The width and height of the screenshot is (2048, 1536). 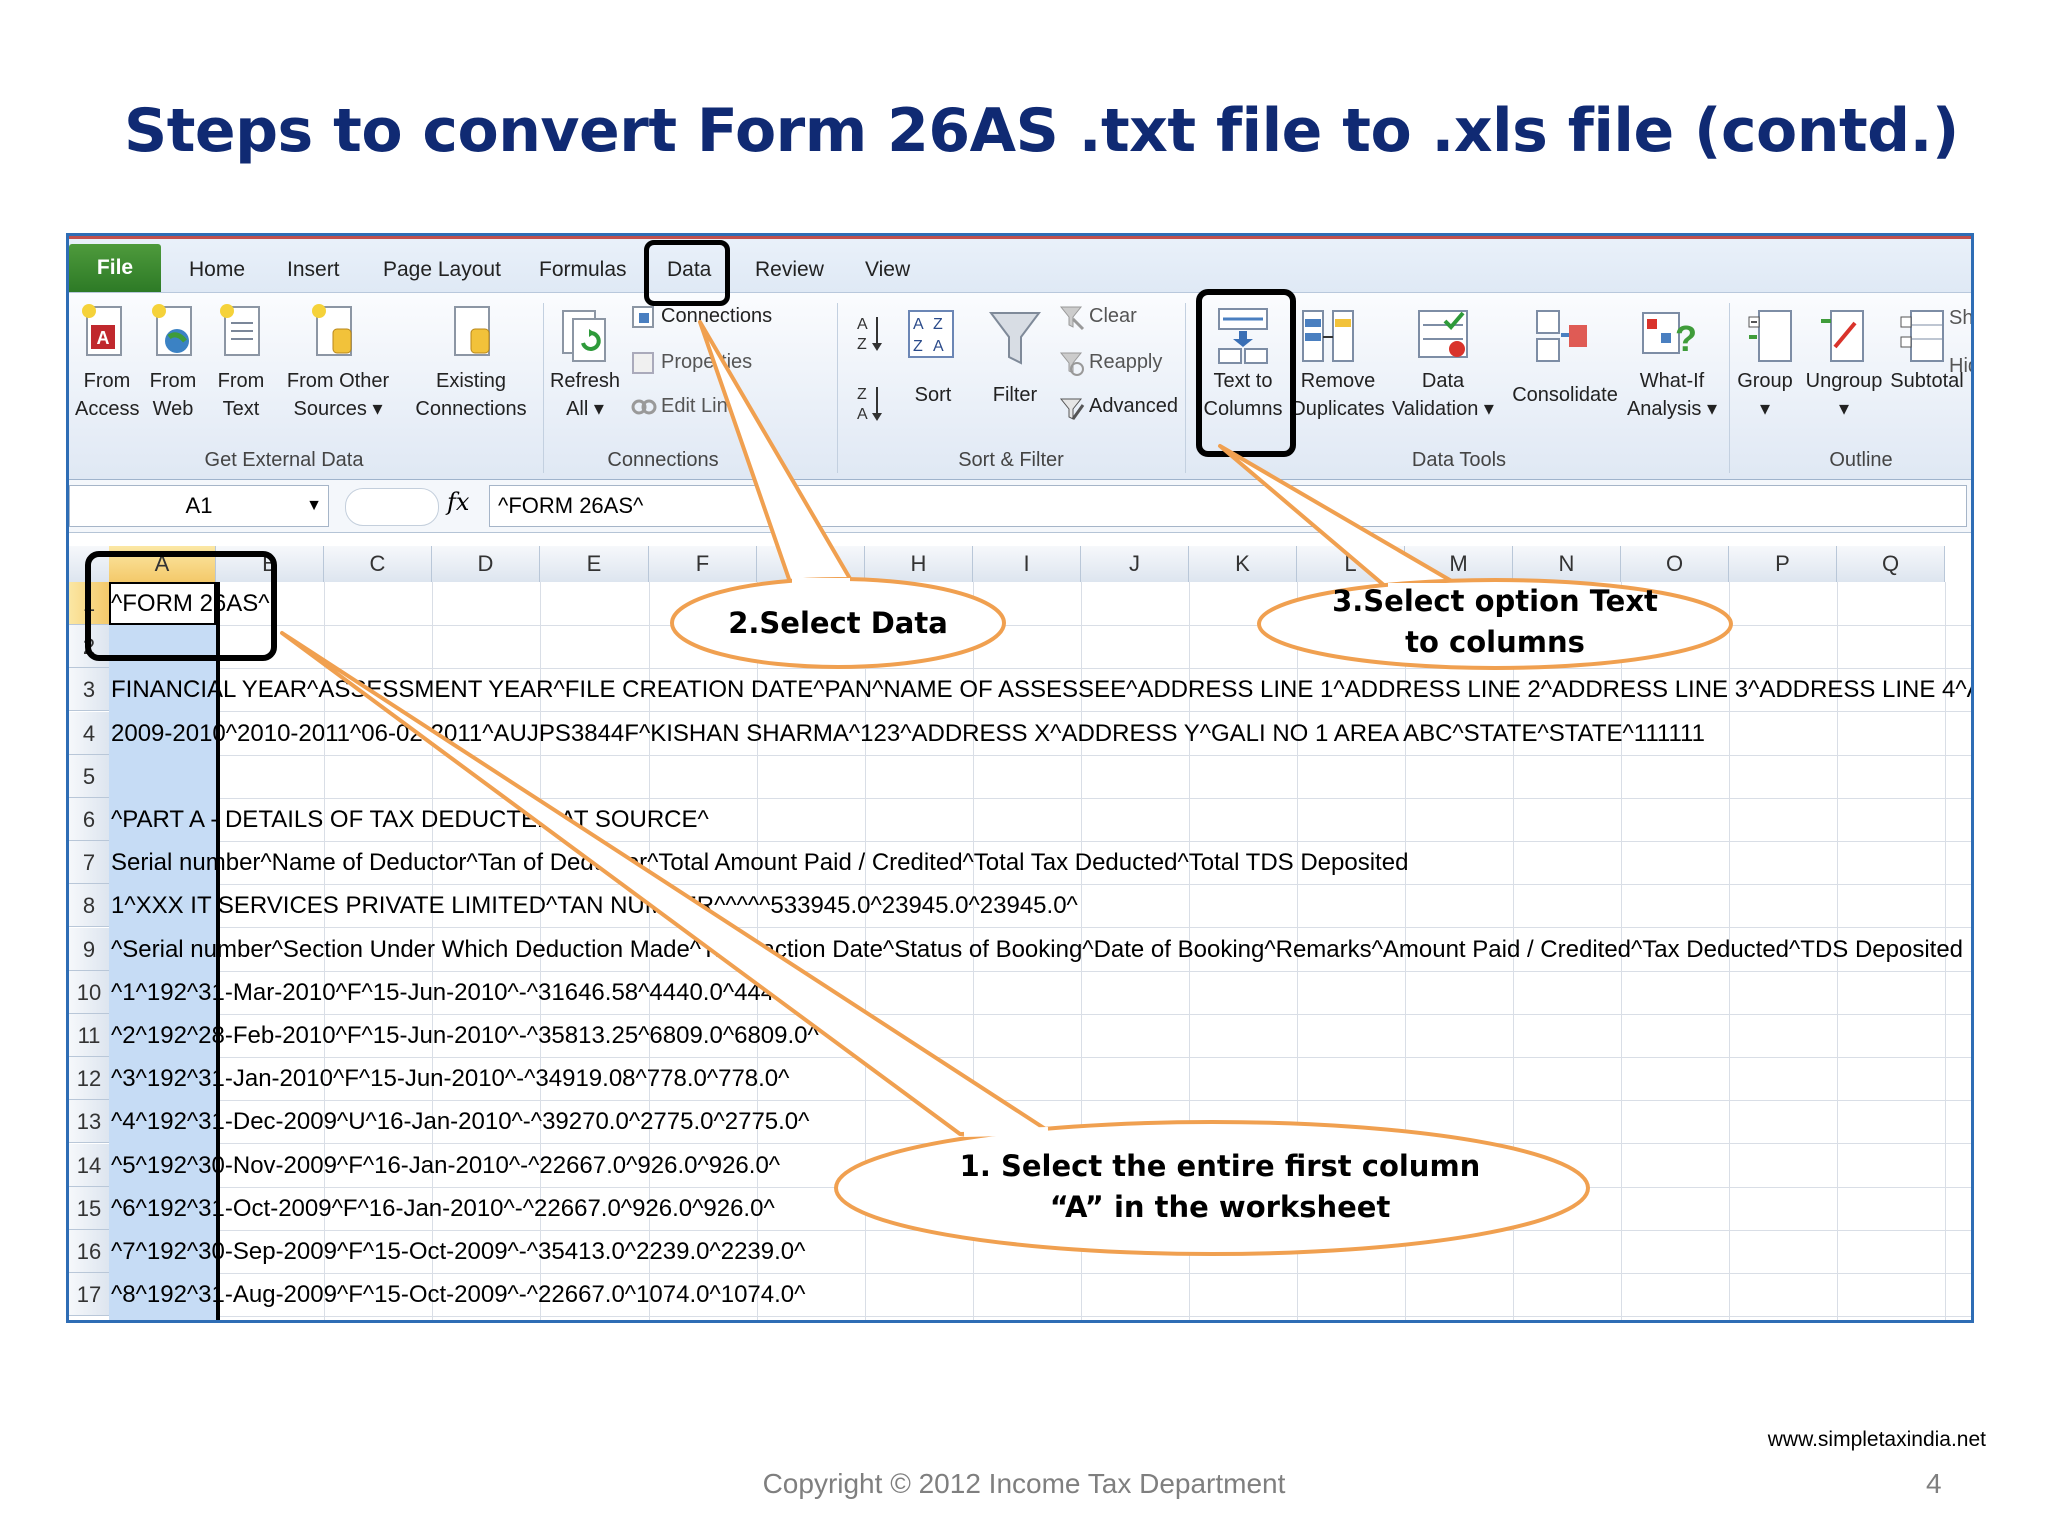 What do you see at coordinates (706, 362) in the screenshot?
I see `properties-button: Properties` at bounding box center [706, 362].